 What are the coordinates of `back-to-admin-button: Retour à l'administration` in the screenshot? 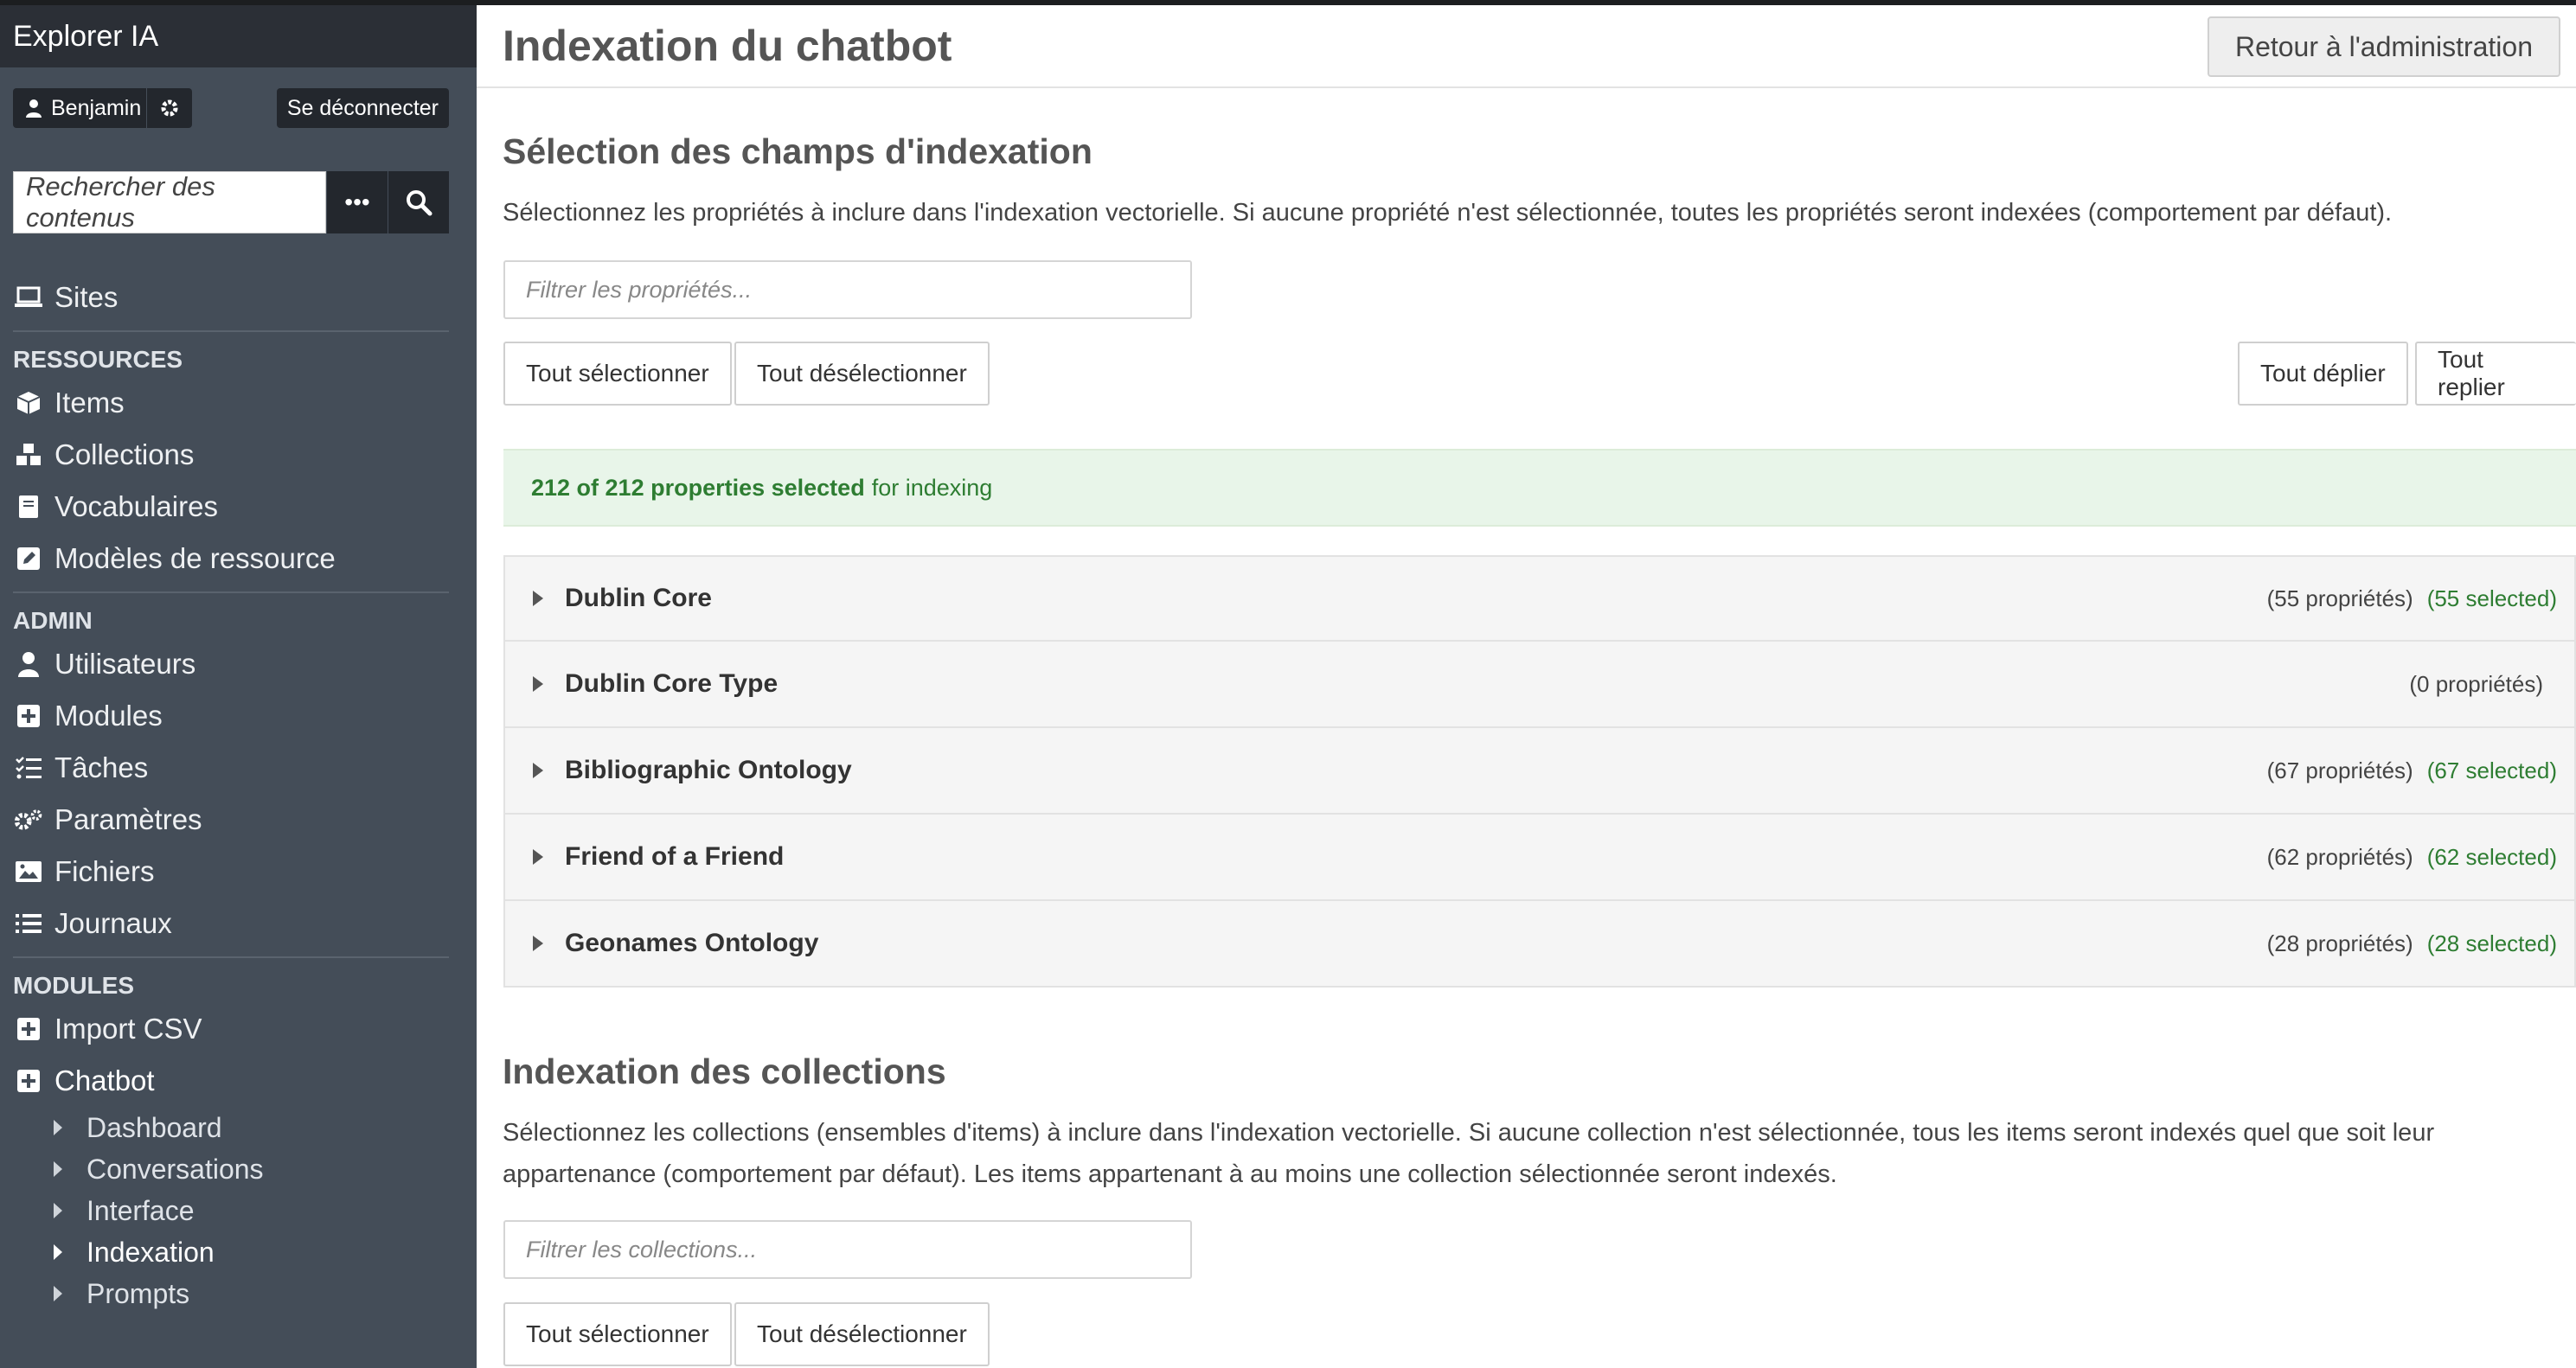 It's located at (2383, 46).